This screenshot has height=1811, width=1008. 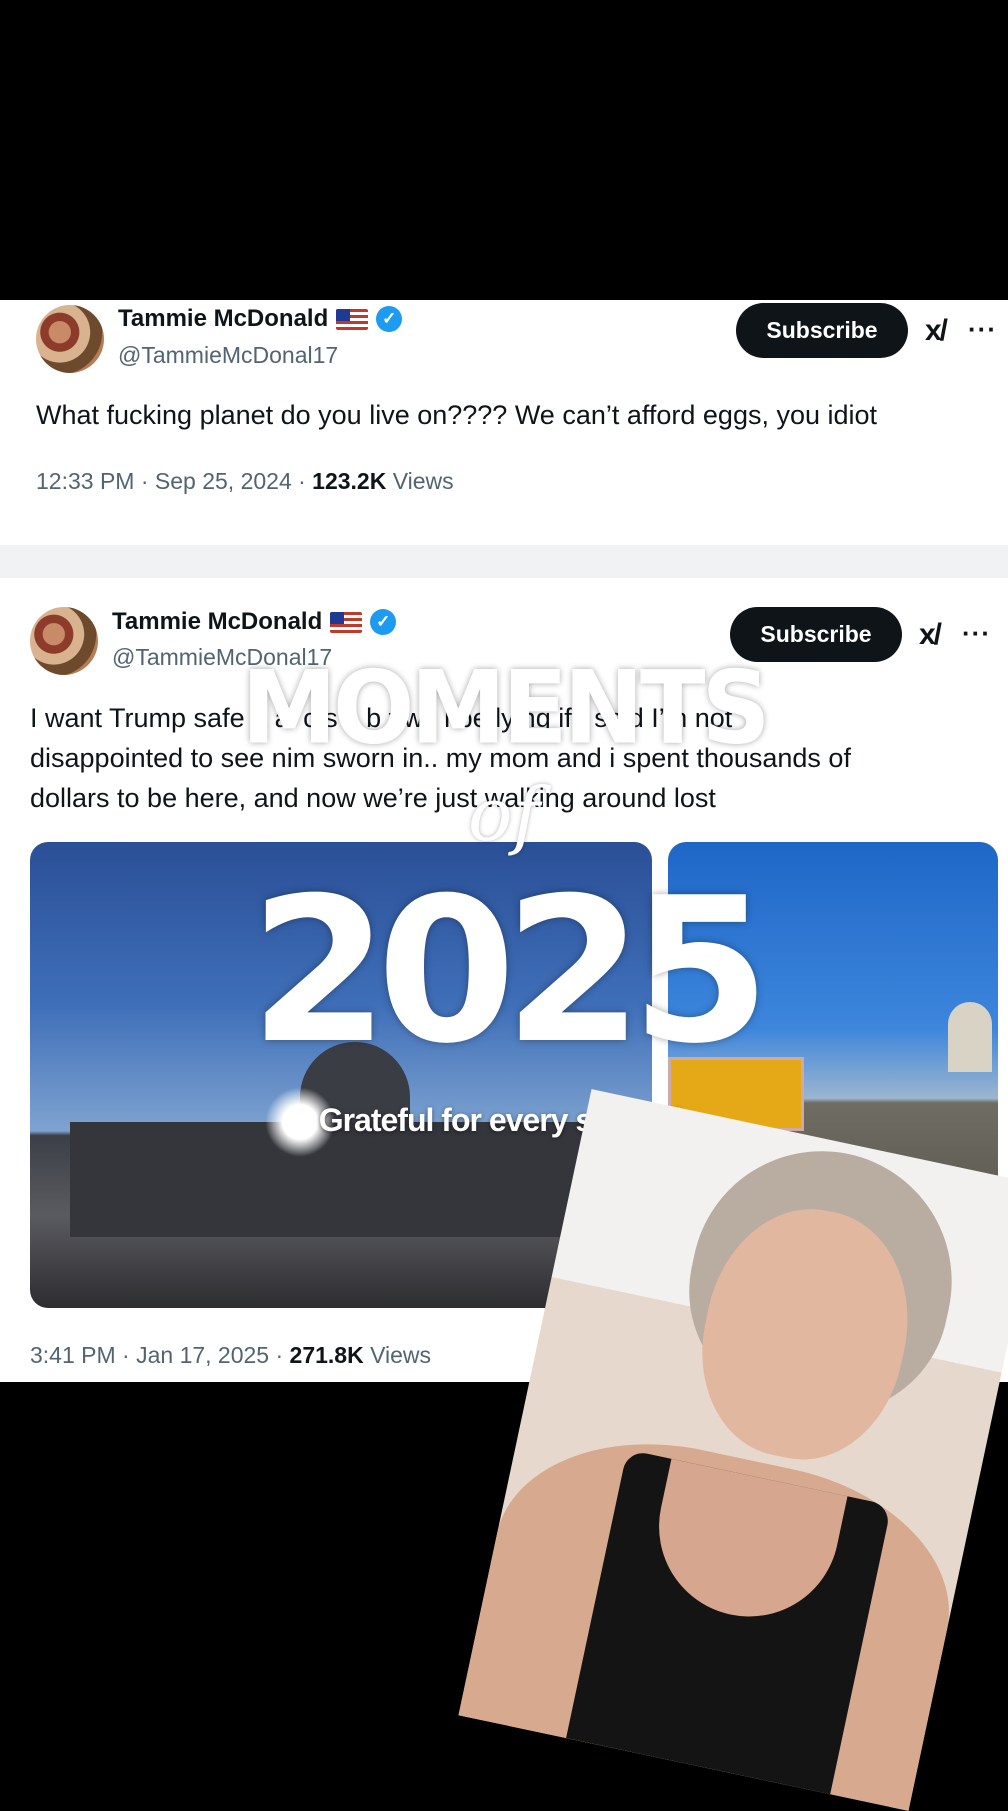 What do you see at coordinates (504, 815) in the screenshot?
I see `overlay-of-text: of` at bounding box center [504, 815].